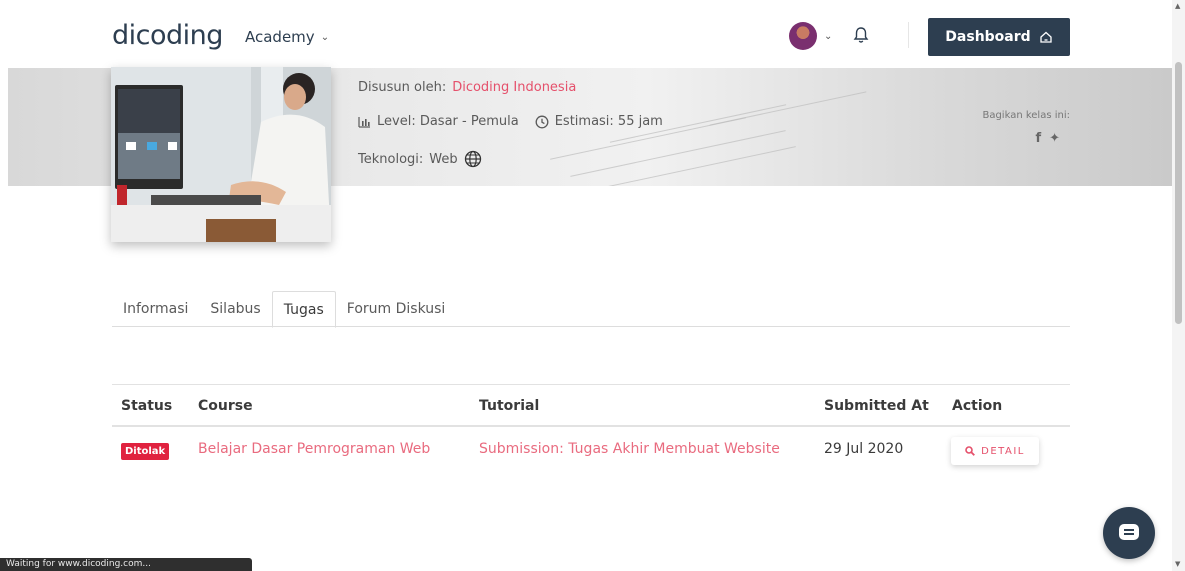 The height and width of the screenshot is (571, 1185). I want to click on dashboard-button: Dashboard, so click(999, 37).